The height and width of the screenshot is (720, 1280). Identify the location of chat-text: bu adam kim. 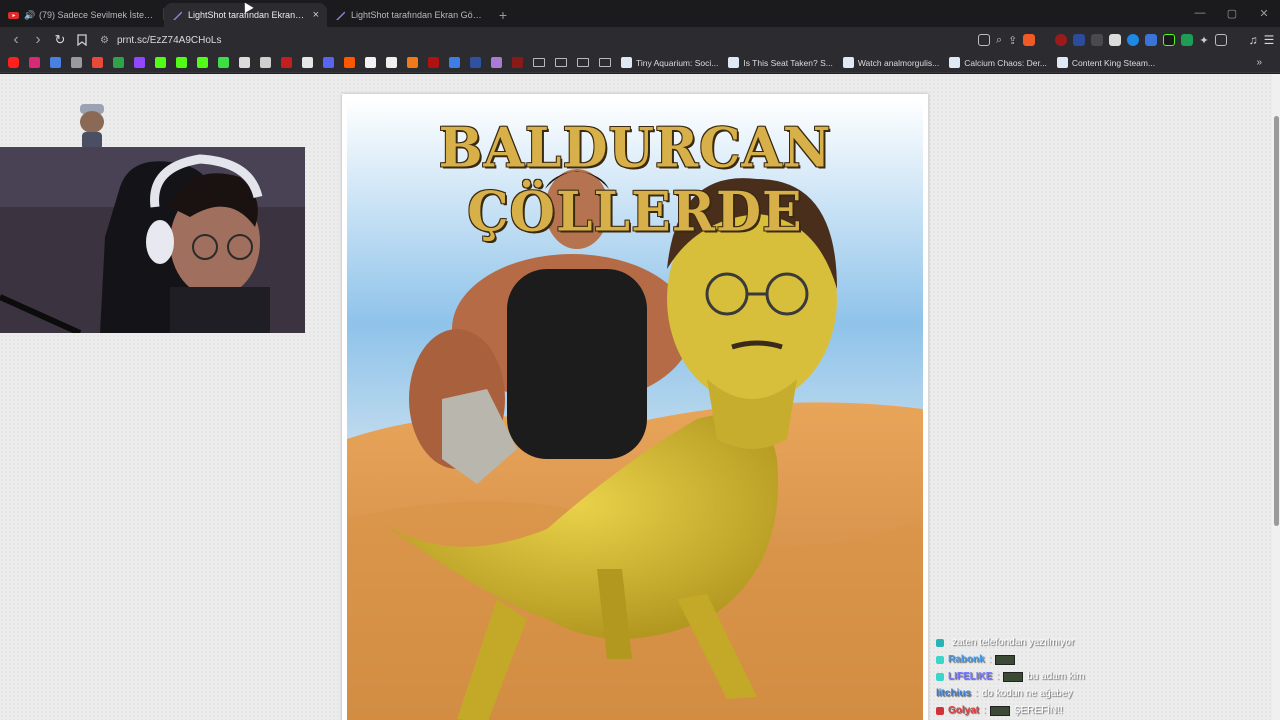
(1056, 676).